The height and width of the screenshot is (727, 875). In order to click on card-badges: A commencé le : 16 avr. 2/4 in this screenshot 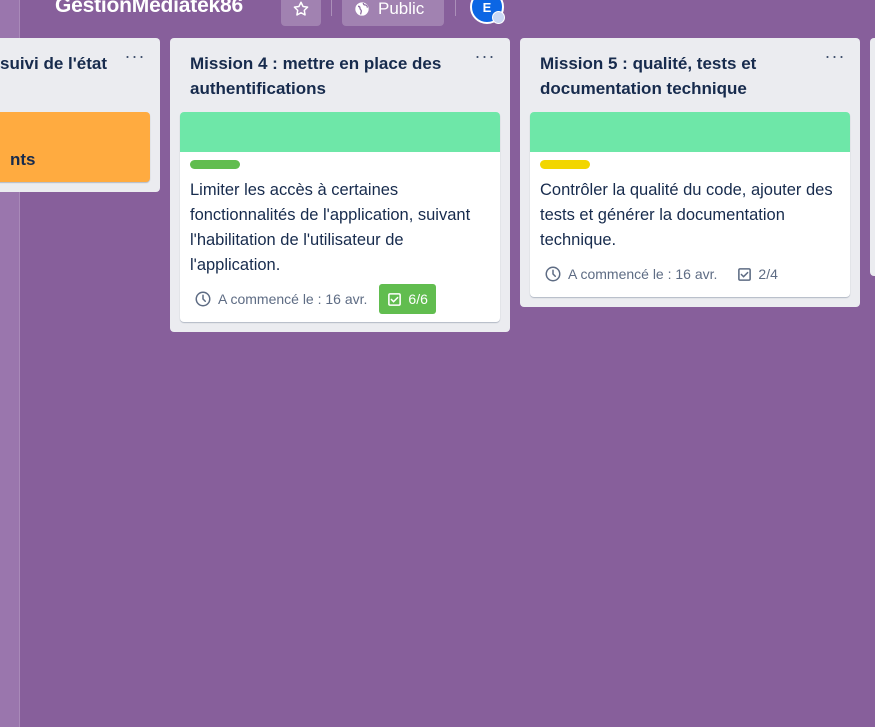, I will do `click(690, 274)`.